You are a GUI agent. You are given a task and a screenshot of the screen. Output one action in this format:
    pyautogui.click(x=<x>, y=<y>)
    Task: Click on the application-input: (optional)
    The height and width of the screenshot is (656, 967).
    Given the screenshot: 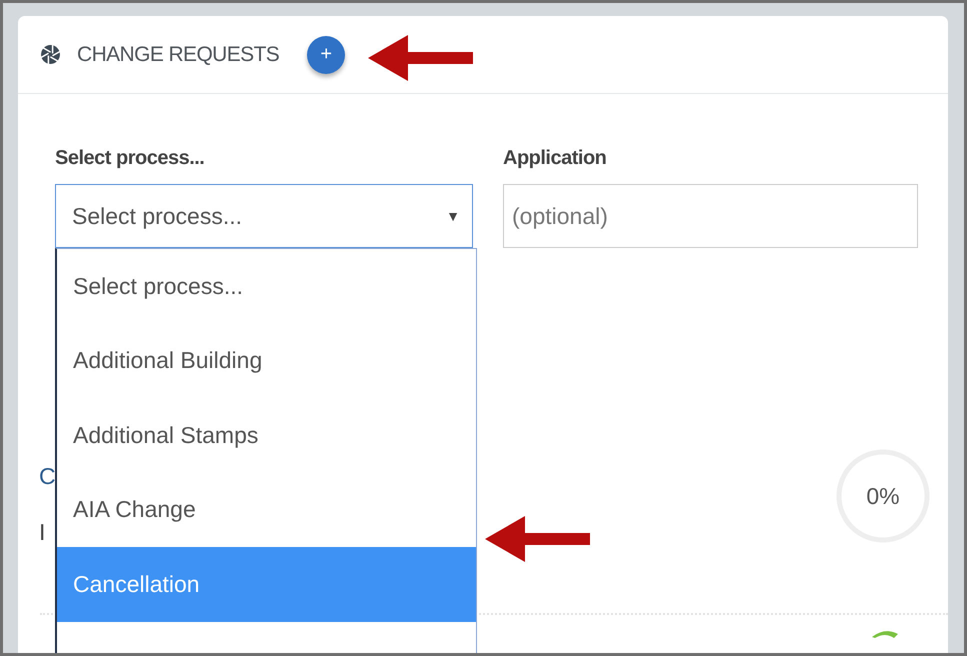 What is the action you would take?
    pyautogui.click(x=710, y=216)
    